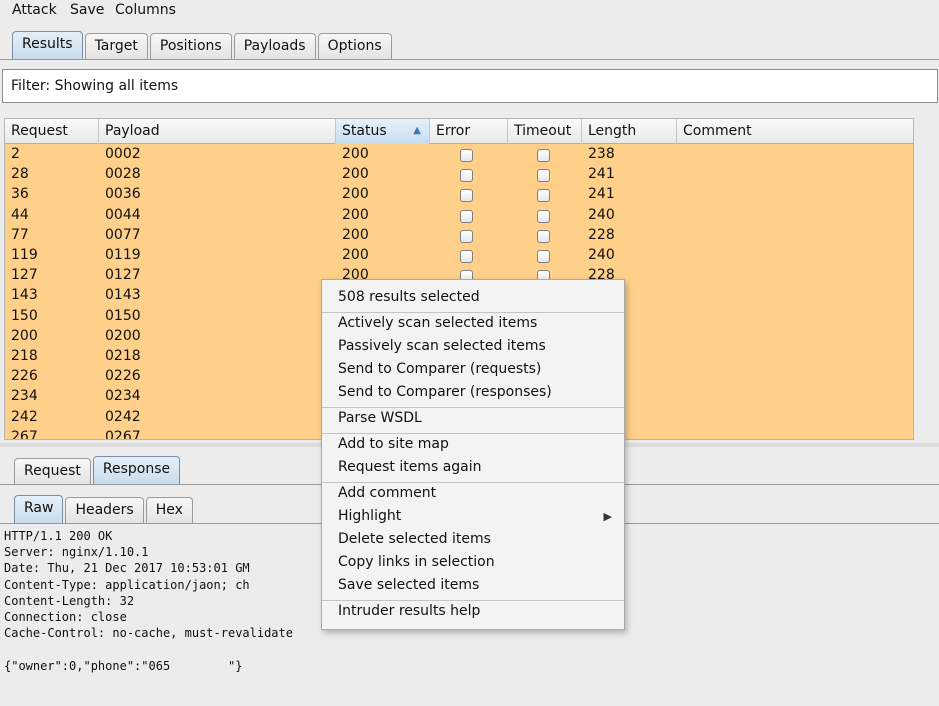  I want to click on menu-item-label: Delete selected items, so click(414, 539).